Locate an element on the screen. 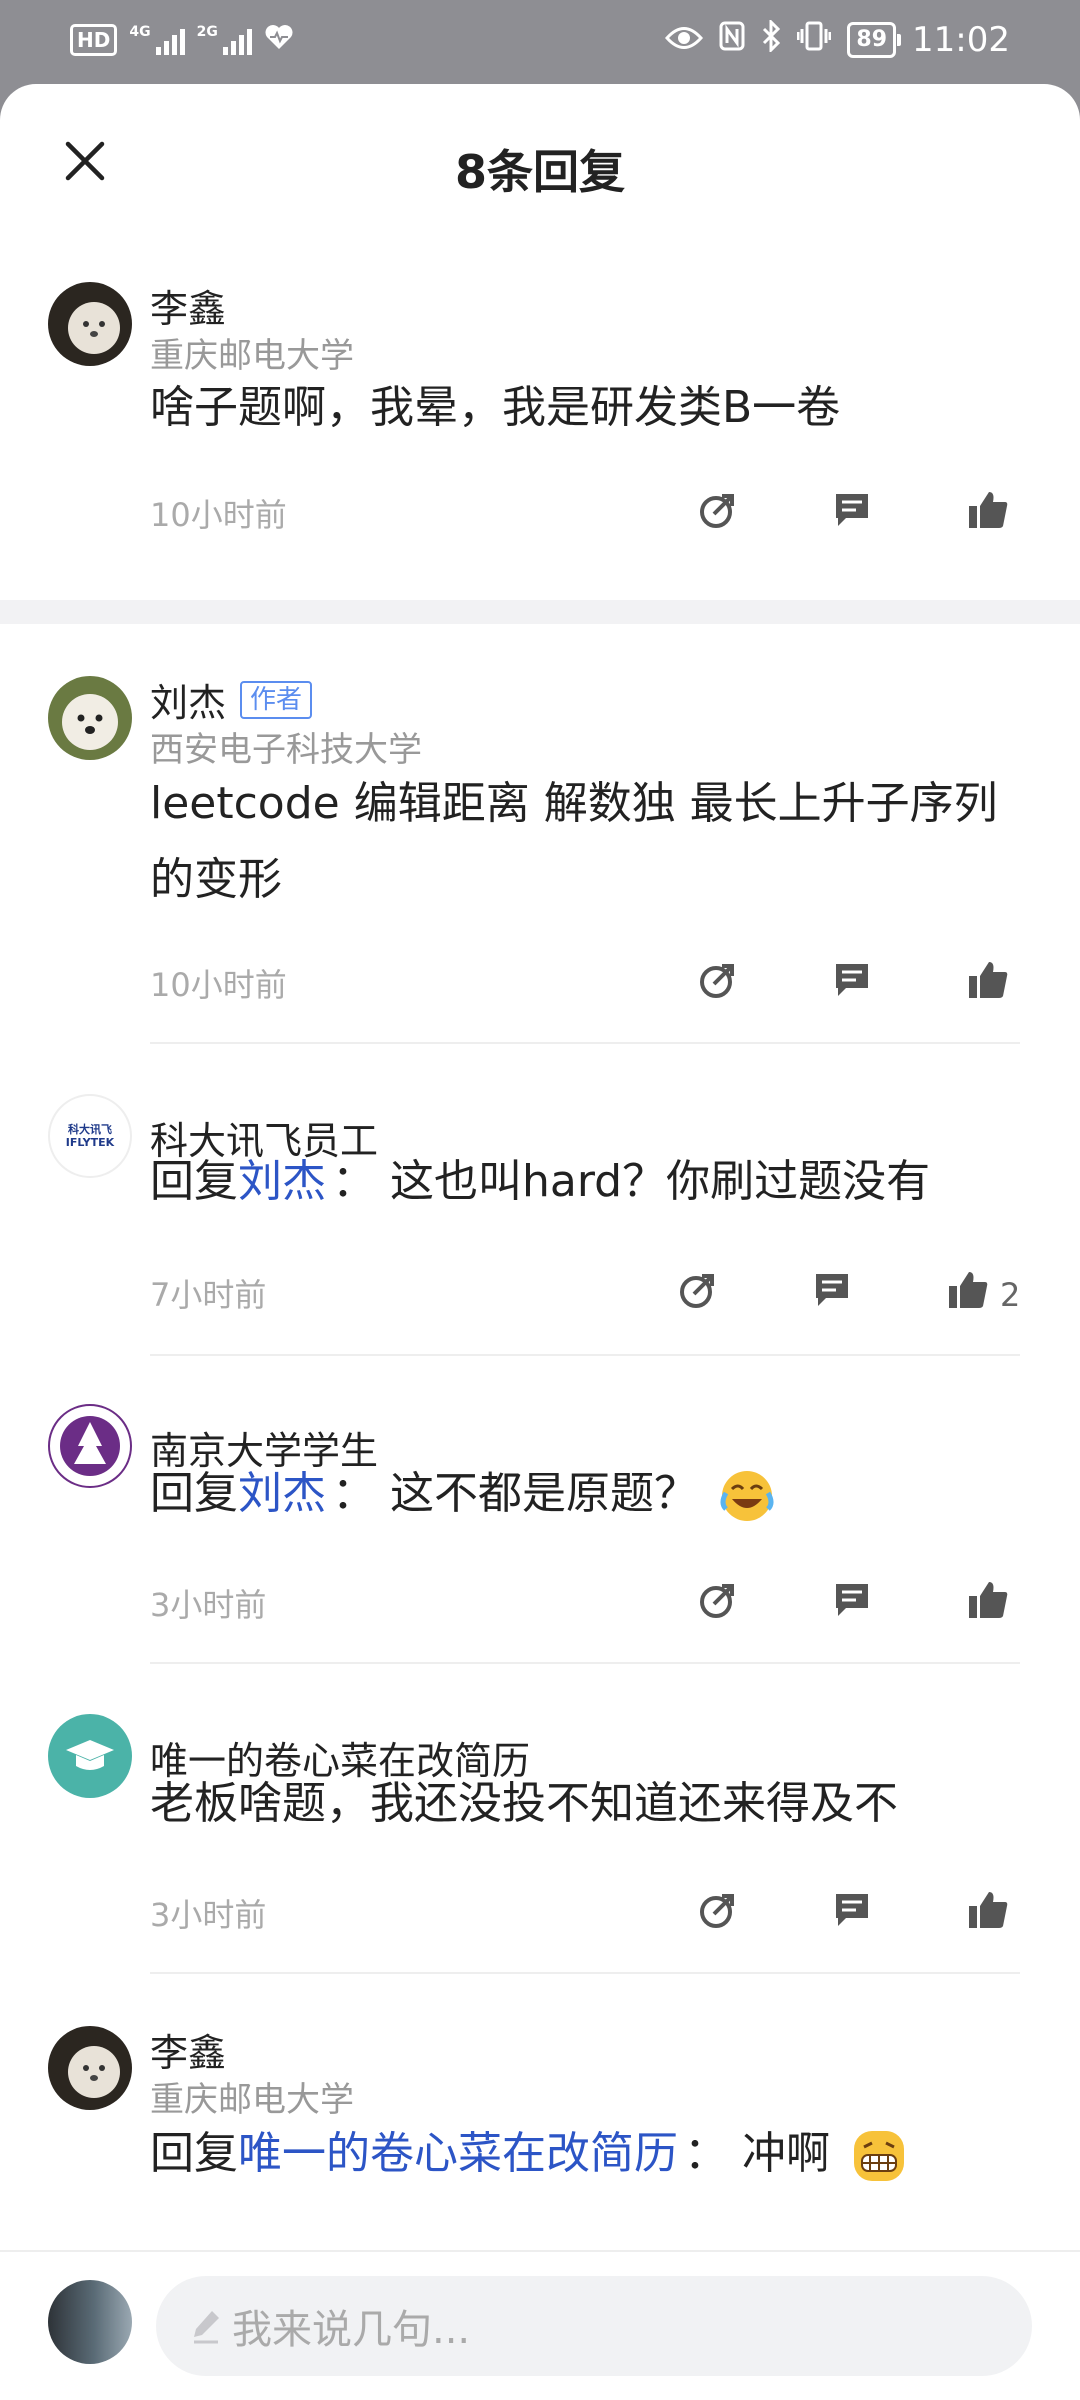  comment-time: 7小时前 is located at coordinates (208, 1295).